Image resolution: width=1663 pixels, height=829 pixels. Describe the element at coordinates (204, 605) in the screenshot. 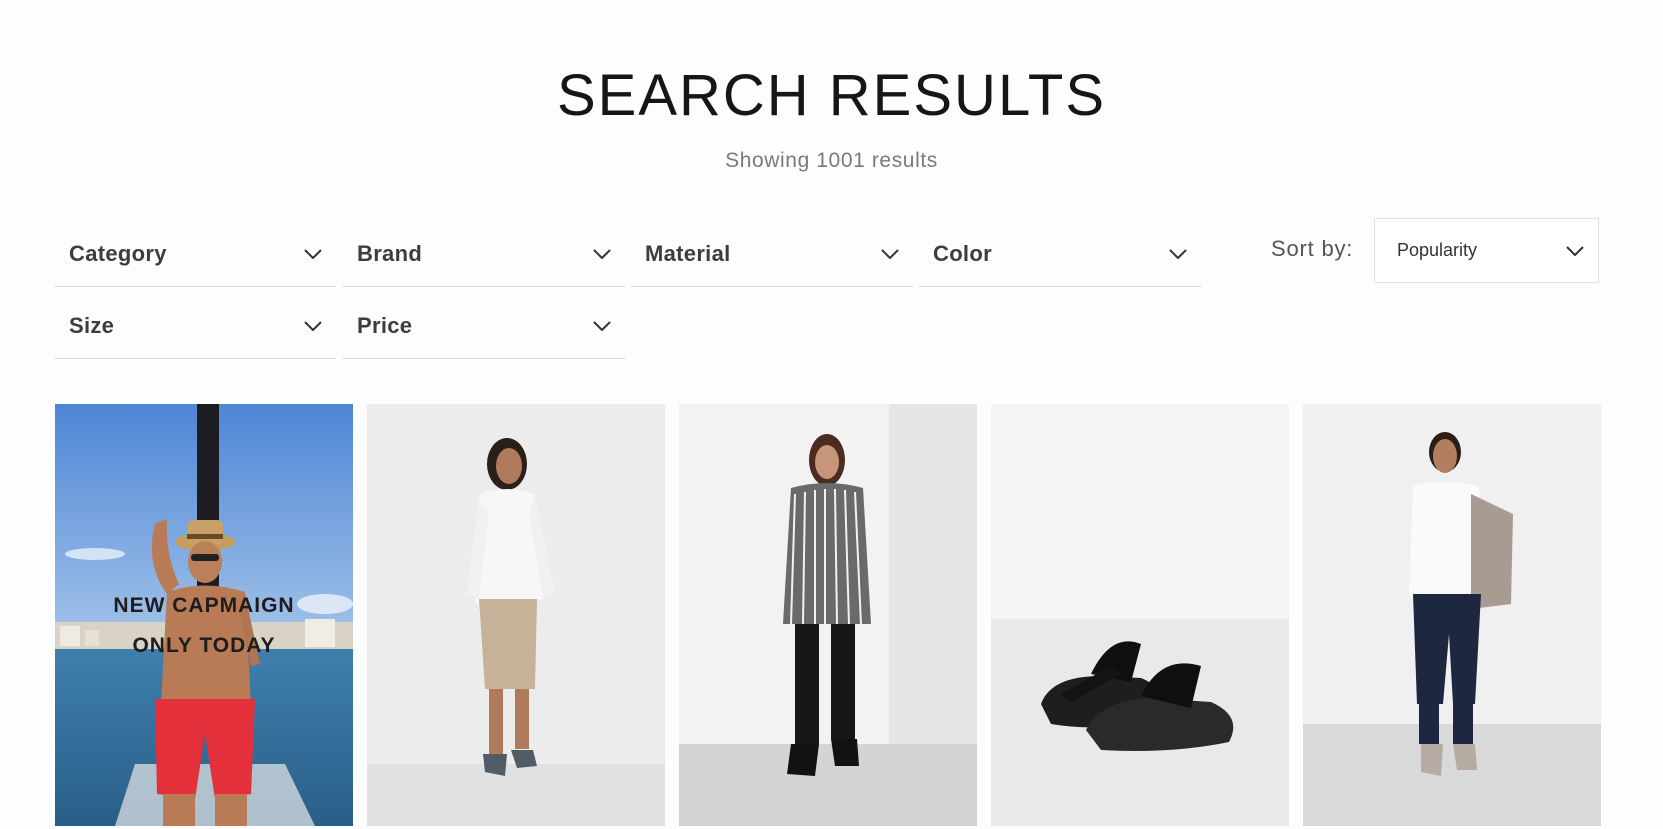

I see `promo-line-1: NEW CAPMAIGN` at that location.